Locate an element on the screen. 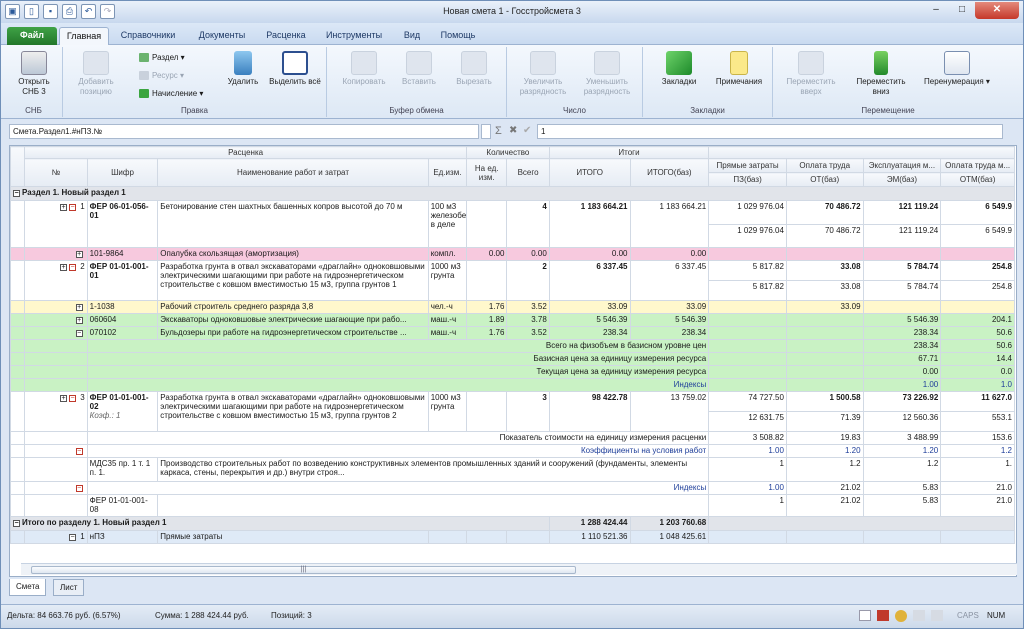 The image size is (1024, 629). move-up-button: Переместить вверх is located at coordinates (811, 74).